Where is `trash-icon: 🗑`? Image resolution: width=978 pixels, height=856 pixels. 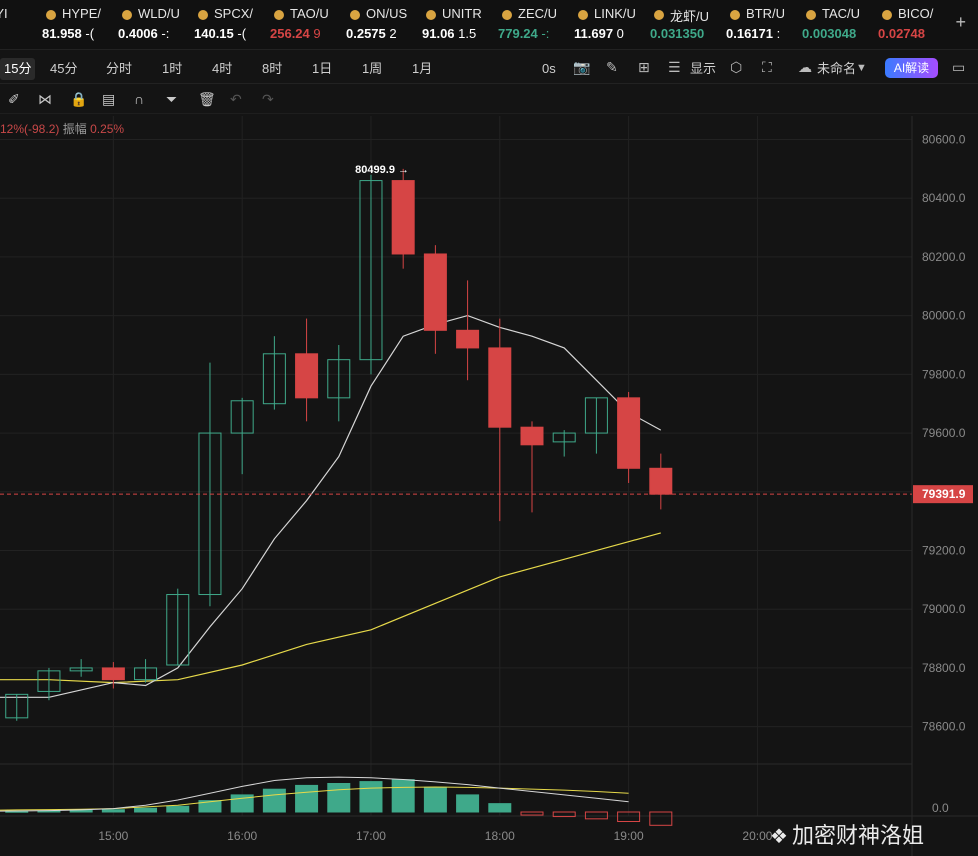 trash-icon: 🗑 is located at coordinates (207, 99).